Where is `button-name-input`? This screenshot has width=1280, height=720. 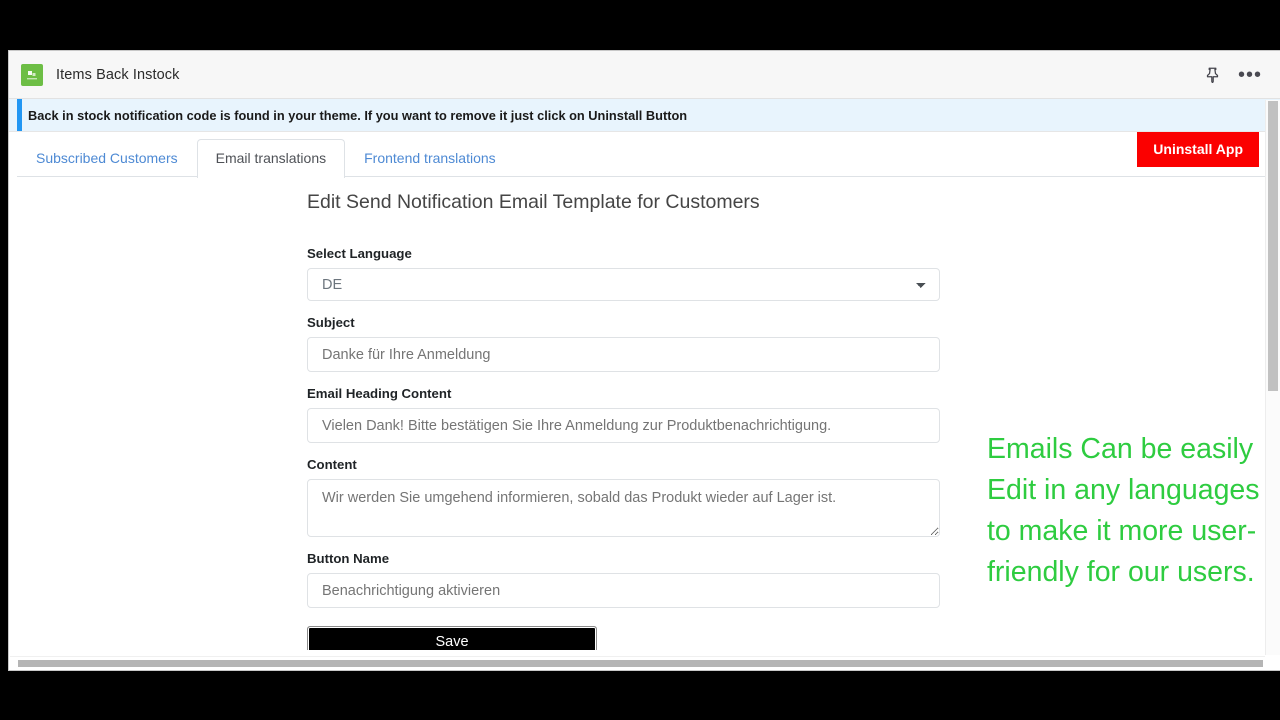
button-name-input is located at coordinates (623, 590).